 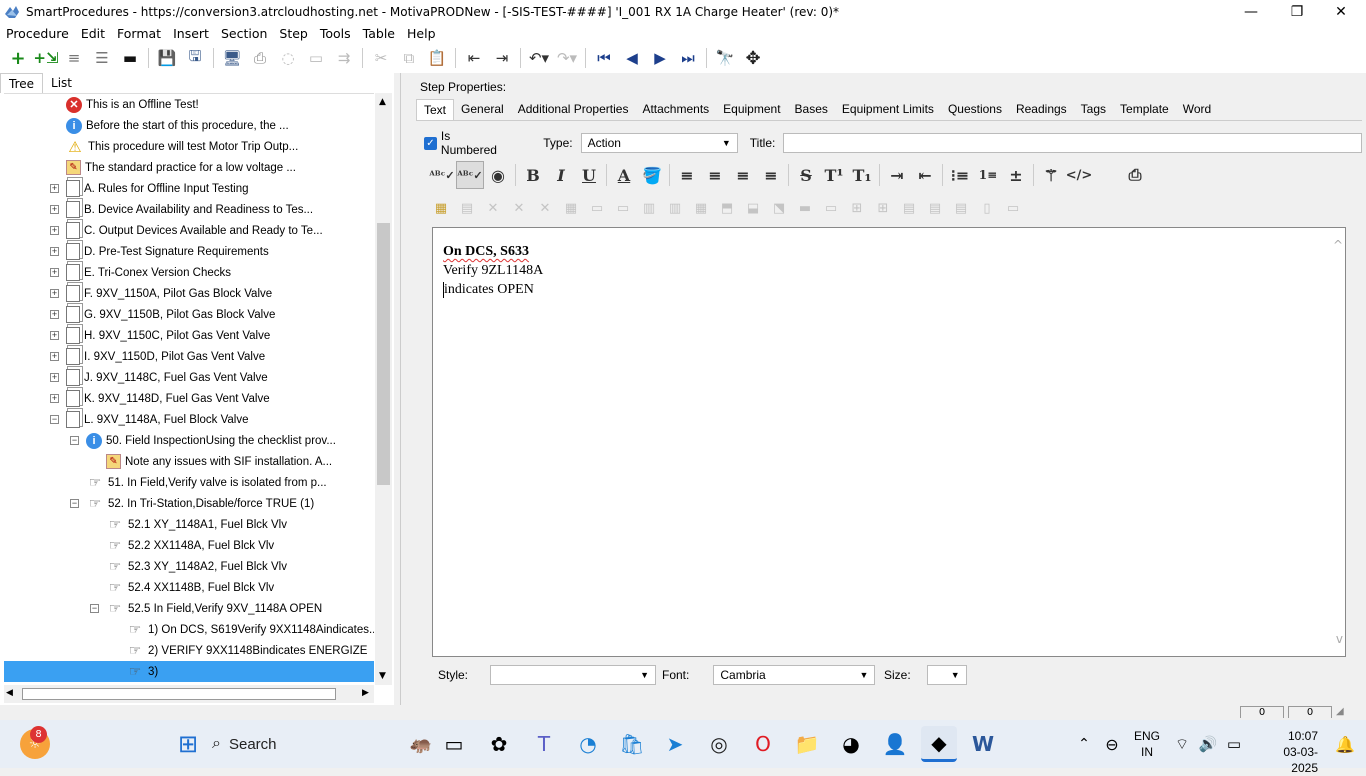 I want to click on editor-scroll-down-icon: v, so click(x=1339, y=639).